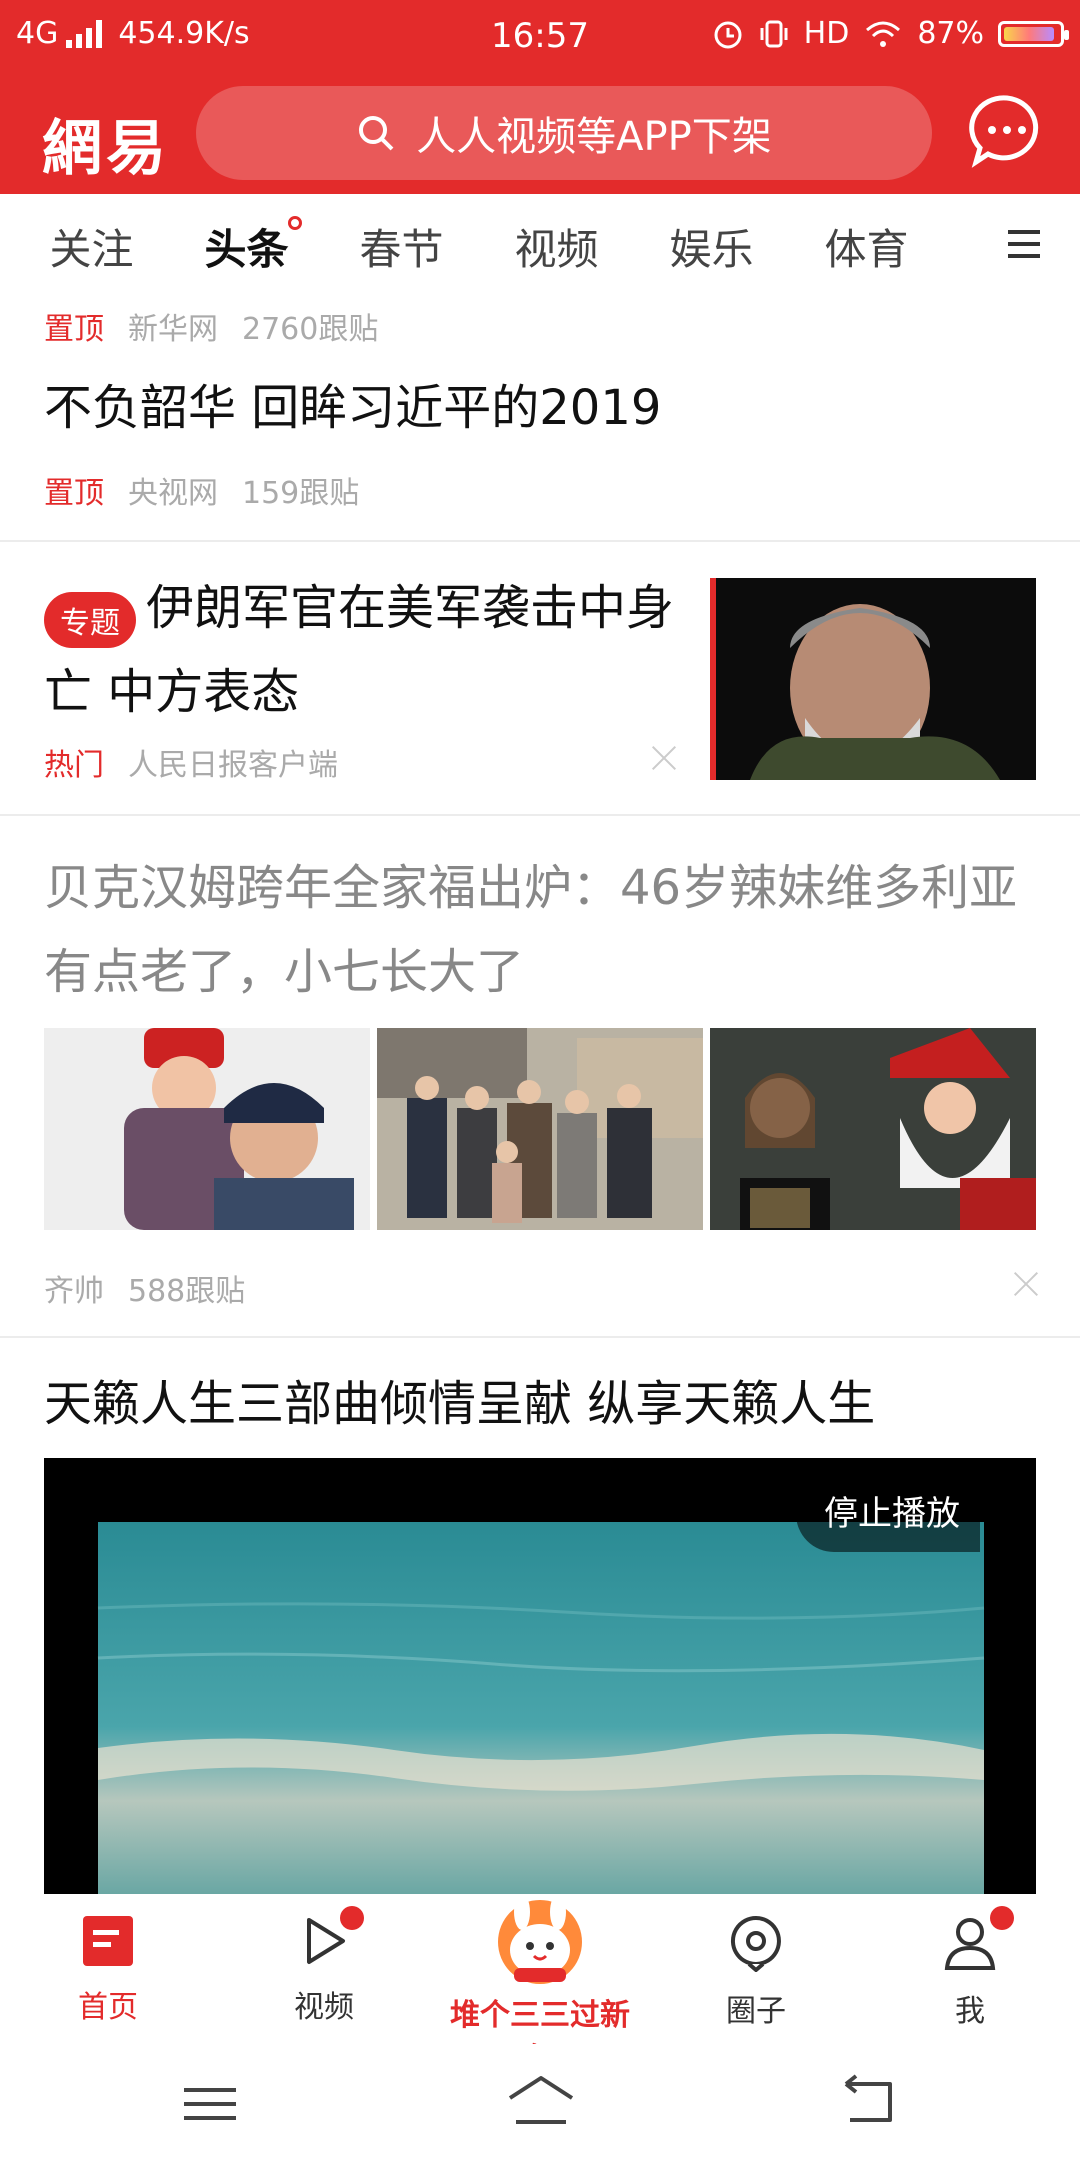 The height and width of the screenshot is (2160, 1080). I want to click on source: 央视网, so click(173, 493).